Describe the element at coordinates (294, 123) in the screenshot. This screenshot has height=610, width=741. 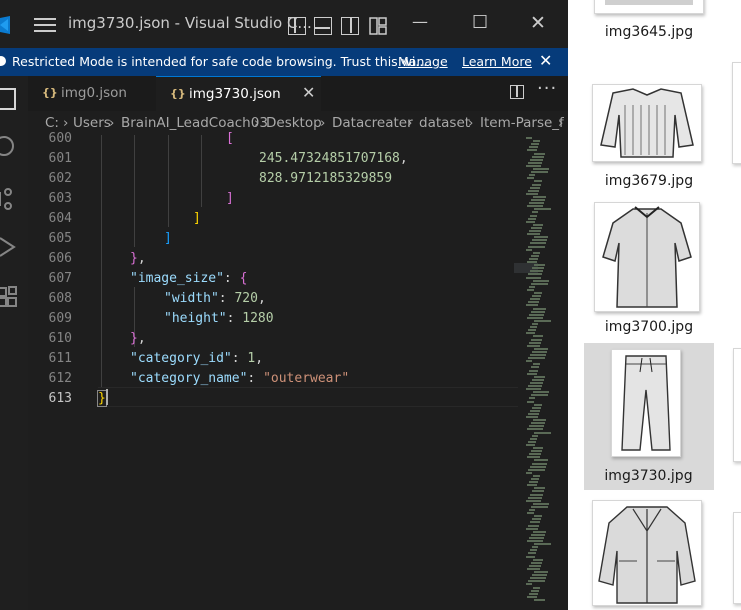
I see `breadcrumb-item: Desktop` at that location.